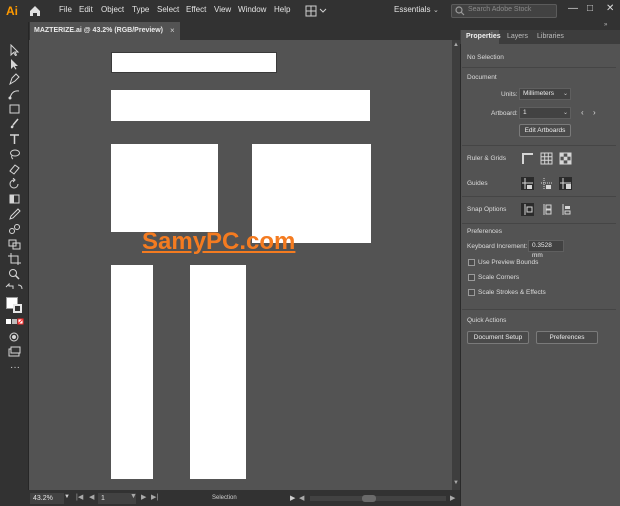 The width and height of the screenshot is (620, 506). I want to click on scale-strokes-checkbox, so click(471, 292).